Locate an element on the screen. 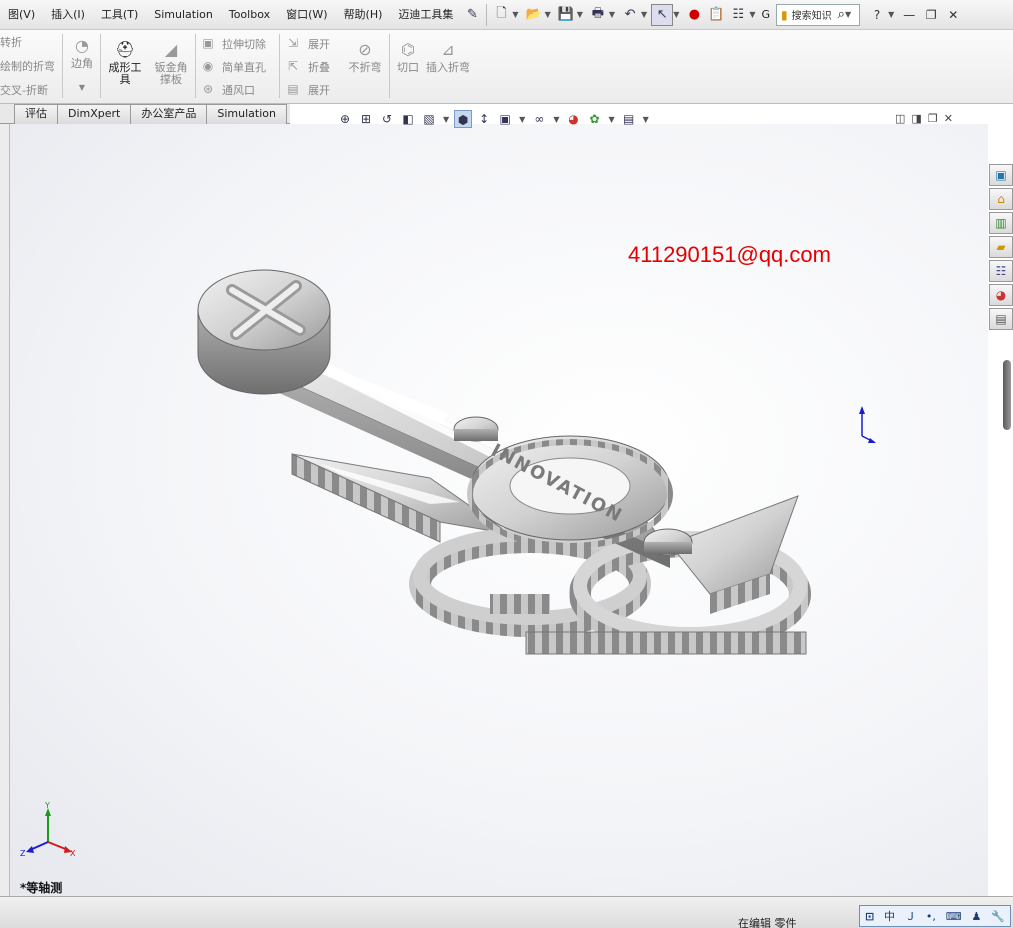  ime-chinese-mode: 中 is located at coordinates (889, 916).